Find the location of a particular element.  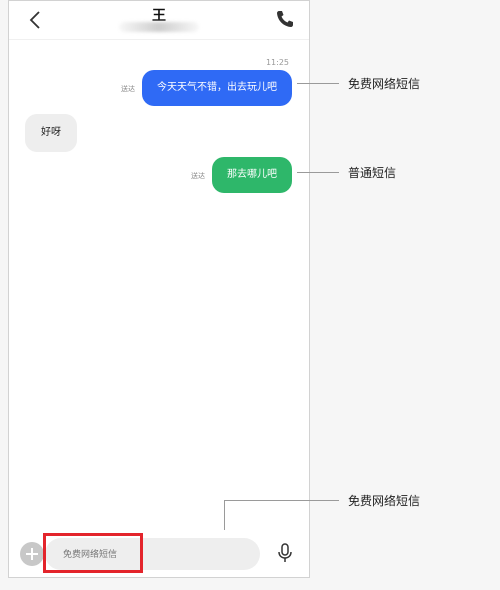

outgoing-message-bubble: 今天天气不错，出去玩儿吧 is located at coordinates (217, 88).